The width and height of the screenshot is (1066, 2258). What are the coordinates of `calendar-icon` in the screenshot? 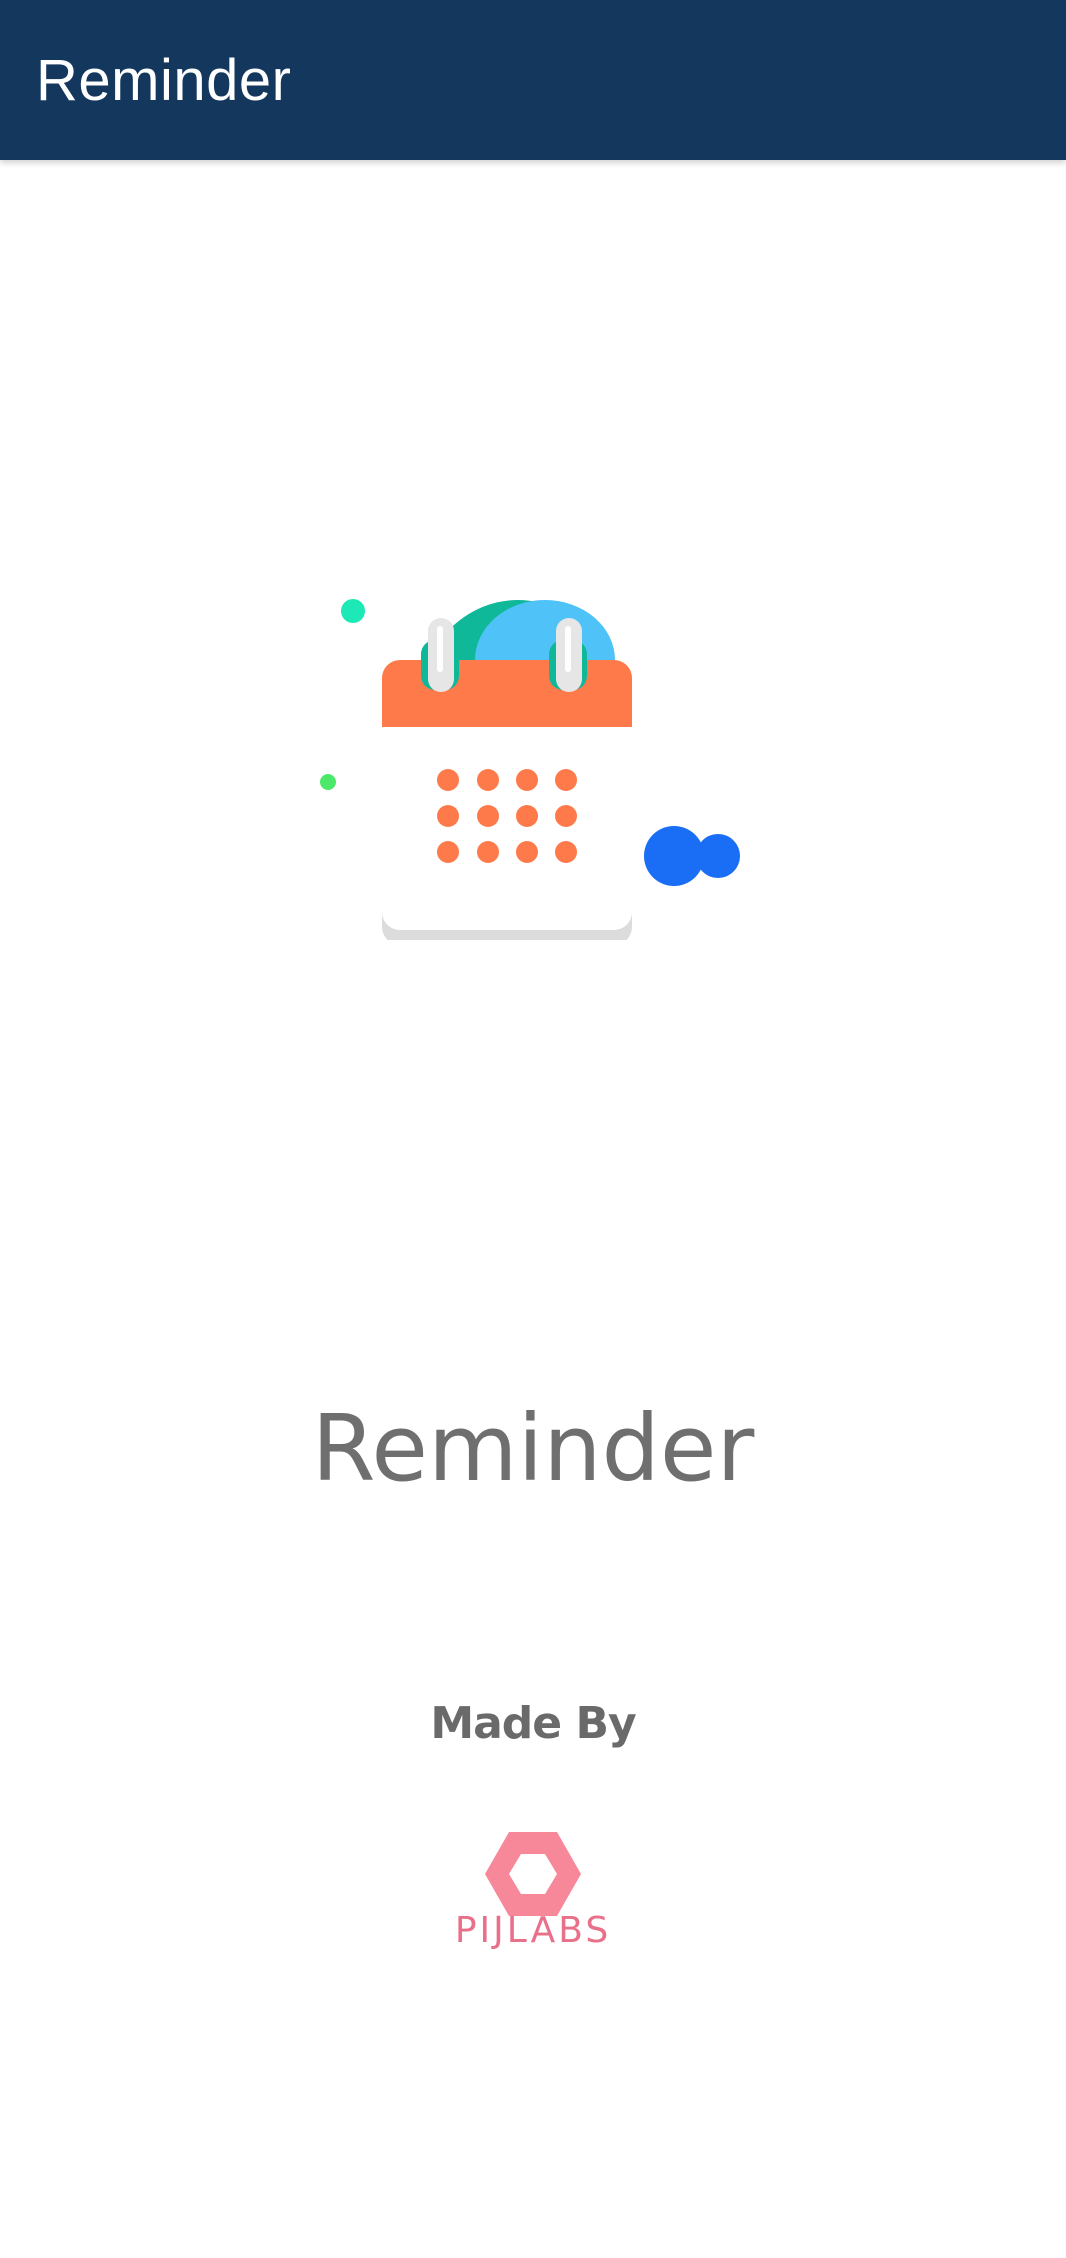 It's located at (530, 772).